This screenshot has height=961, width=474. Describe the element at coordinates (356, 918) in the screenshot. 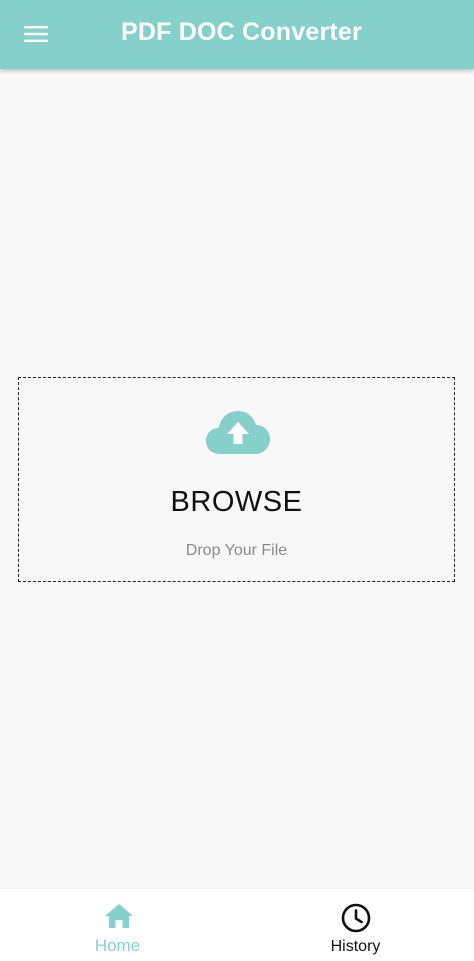

I see `clock-icon` at that location.